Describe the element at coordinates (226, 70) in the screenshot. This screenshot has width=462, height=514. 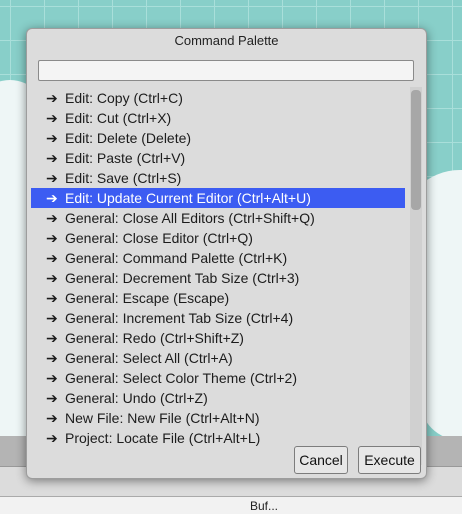
I see `command-search-input` at that location.